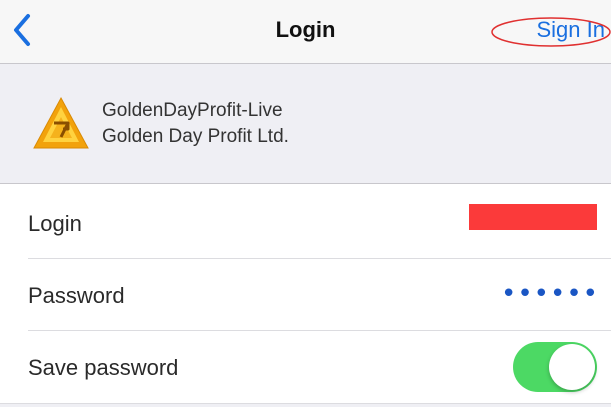  I want to click on password-label: Password, so click(76, 295).